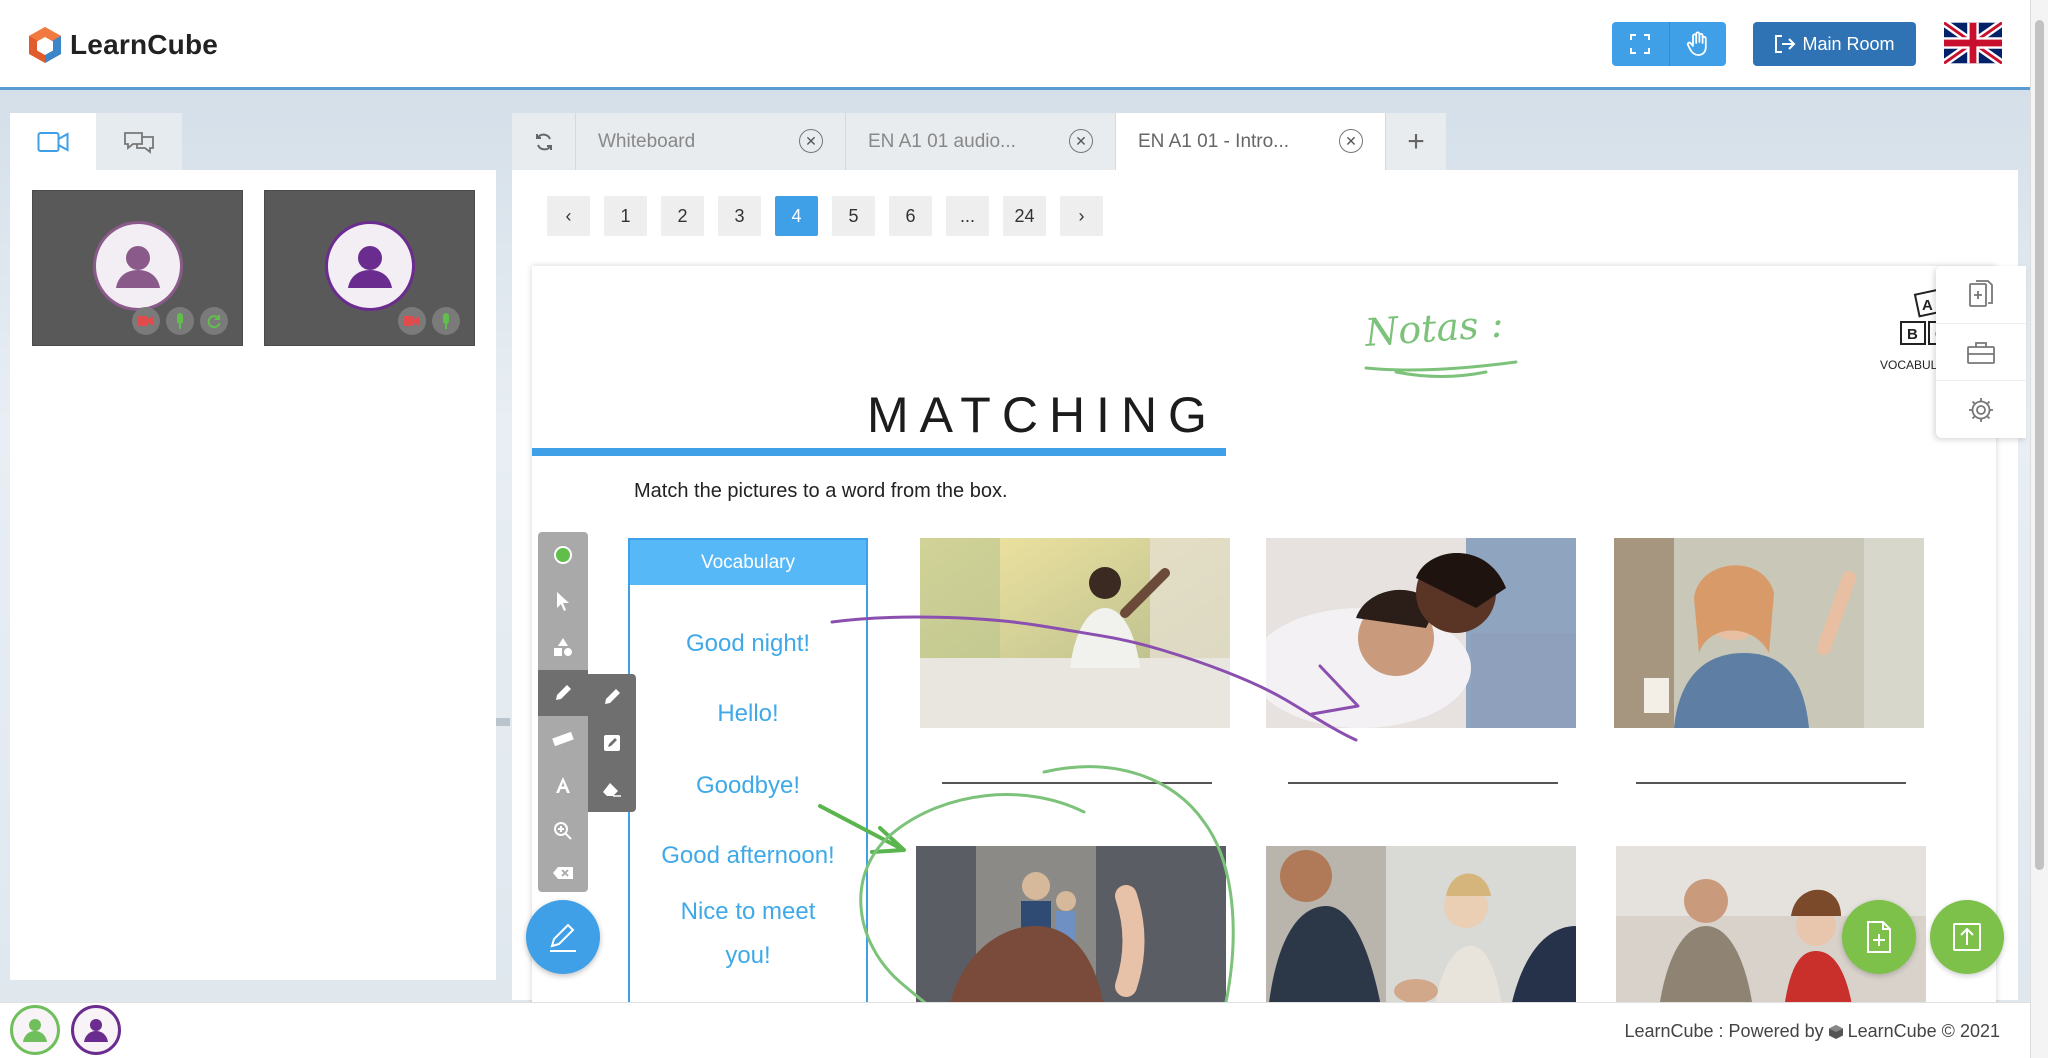 The image size is (2048, 1058). What do you see at coordinates (910, 216) in the screenshot?
I see `page-button: 6` at bounding box center [910, 216].